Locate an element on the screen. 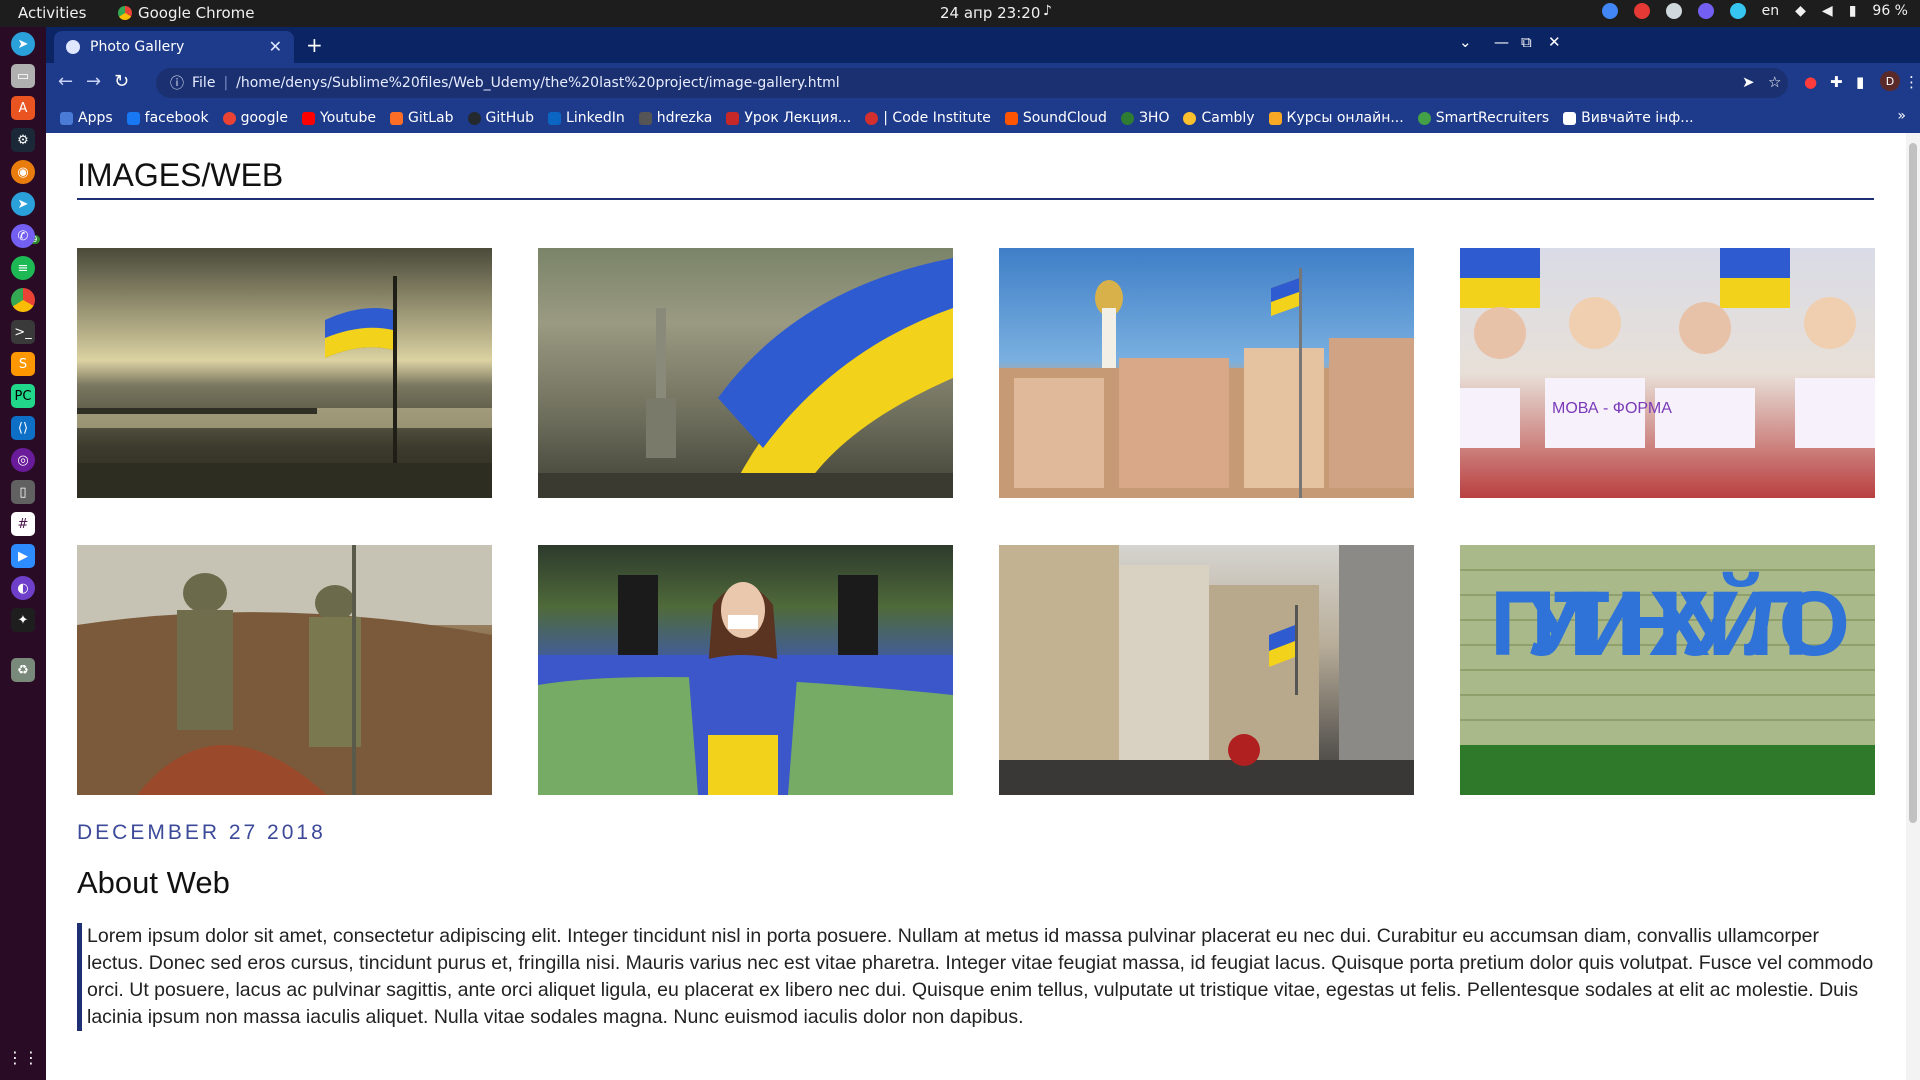 This screenshot has width=1920, height=1080. slack-tray-icon is located at coordinates (1737, 11).